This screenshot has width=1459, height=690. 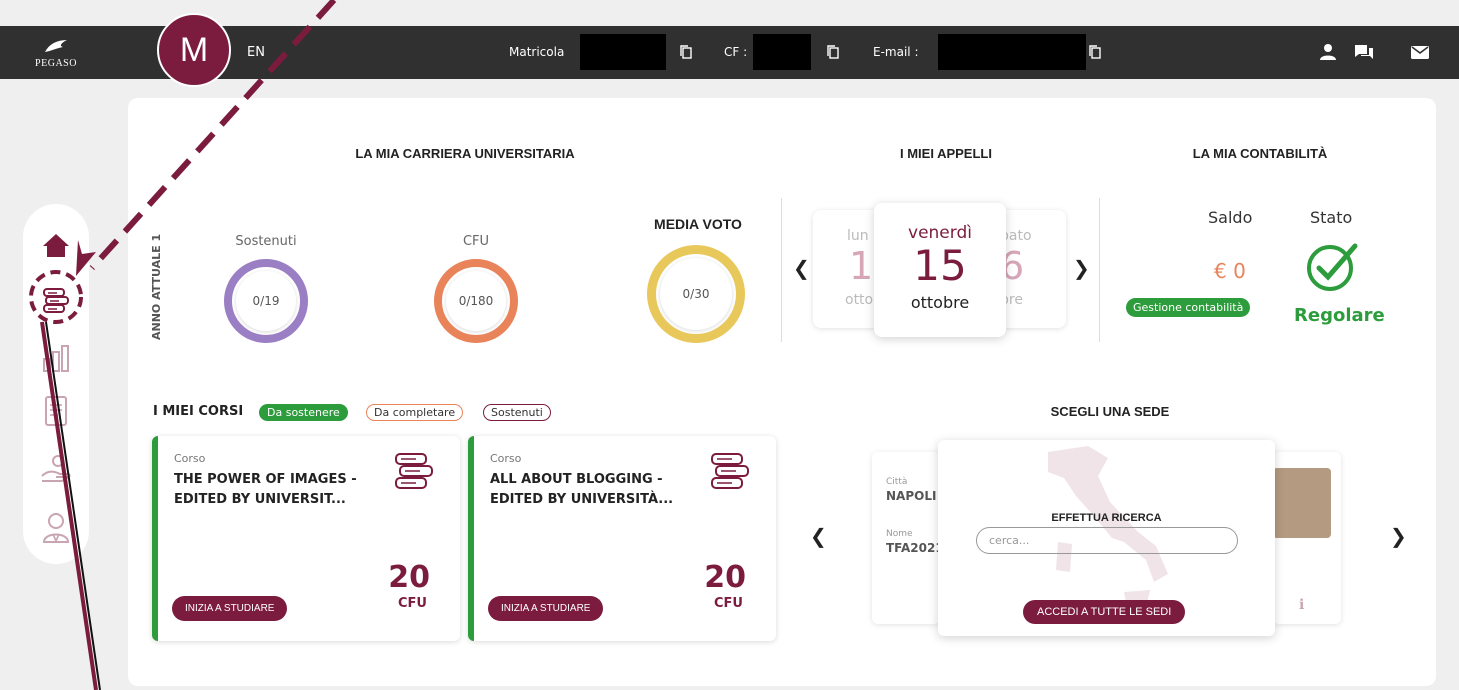 I want to click on matricola-value-redacted, so click(x=623, y=52).